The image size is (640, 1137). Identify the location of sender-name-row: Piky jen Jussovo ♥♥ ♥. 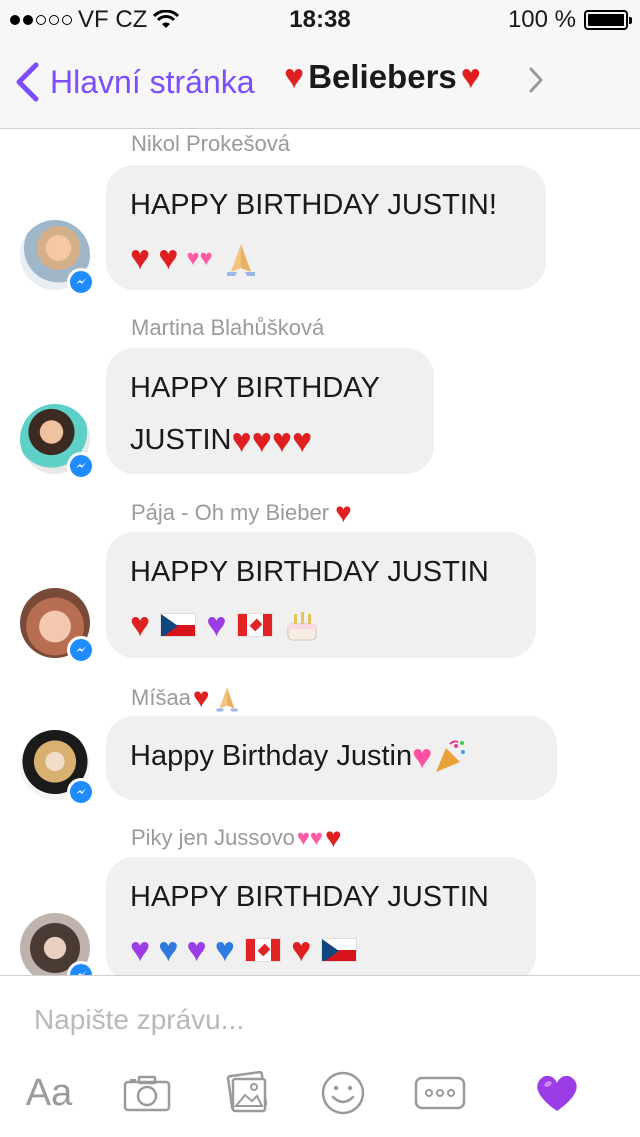
(236, 838).